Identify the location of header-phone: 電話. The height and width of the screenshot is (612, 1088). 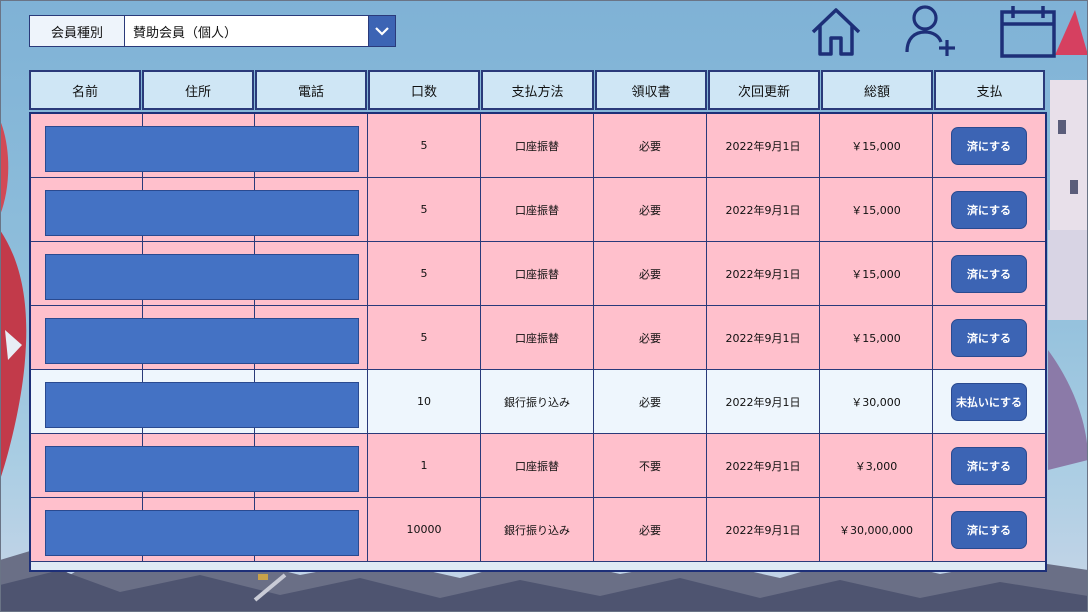
(311, 90).